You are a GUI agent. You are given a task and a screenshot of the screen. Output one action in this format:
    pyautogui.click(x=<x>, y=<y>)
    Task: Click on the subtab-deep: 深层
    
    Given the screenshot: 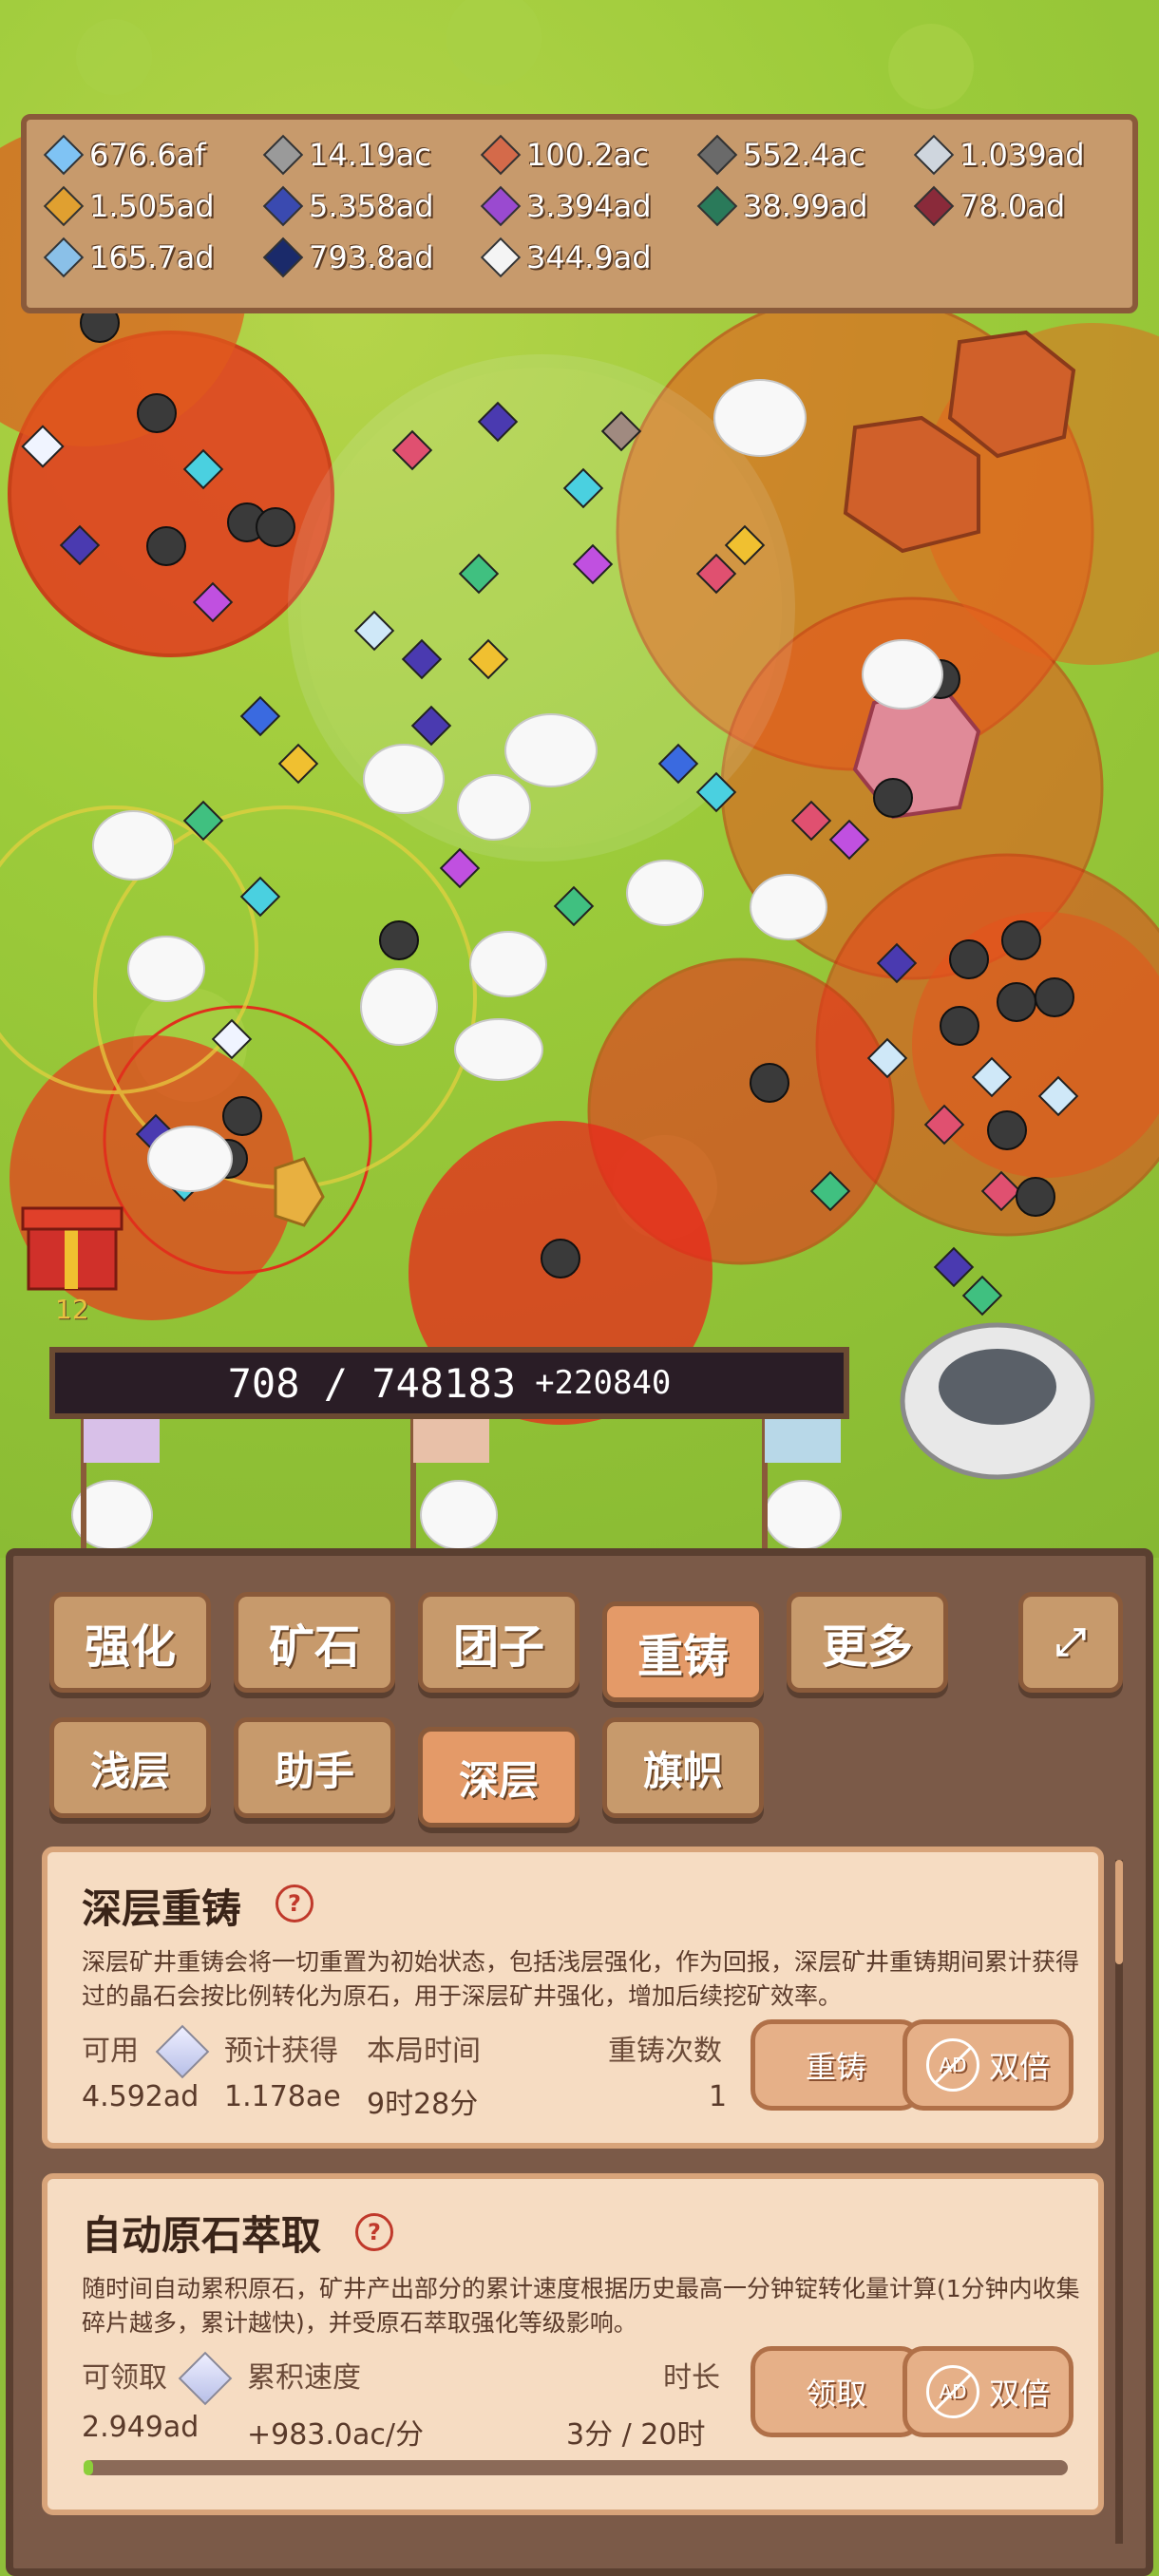 What is the action you would take?
    pyautogui.click(x=499, y=1777)
    